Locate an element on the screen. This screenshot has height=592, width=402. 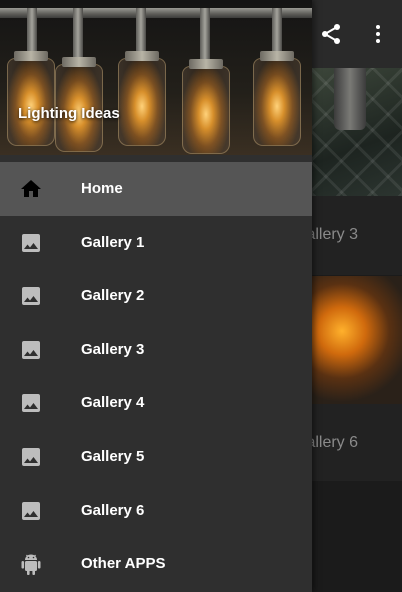
menu-item-label: Gallery 6 is located at coordinates (113, 510).